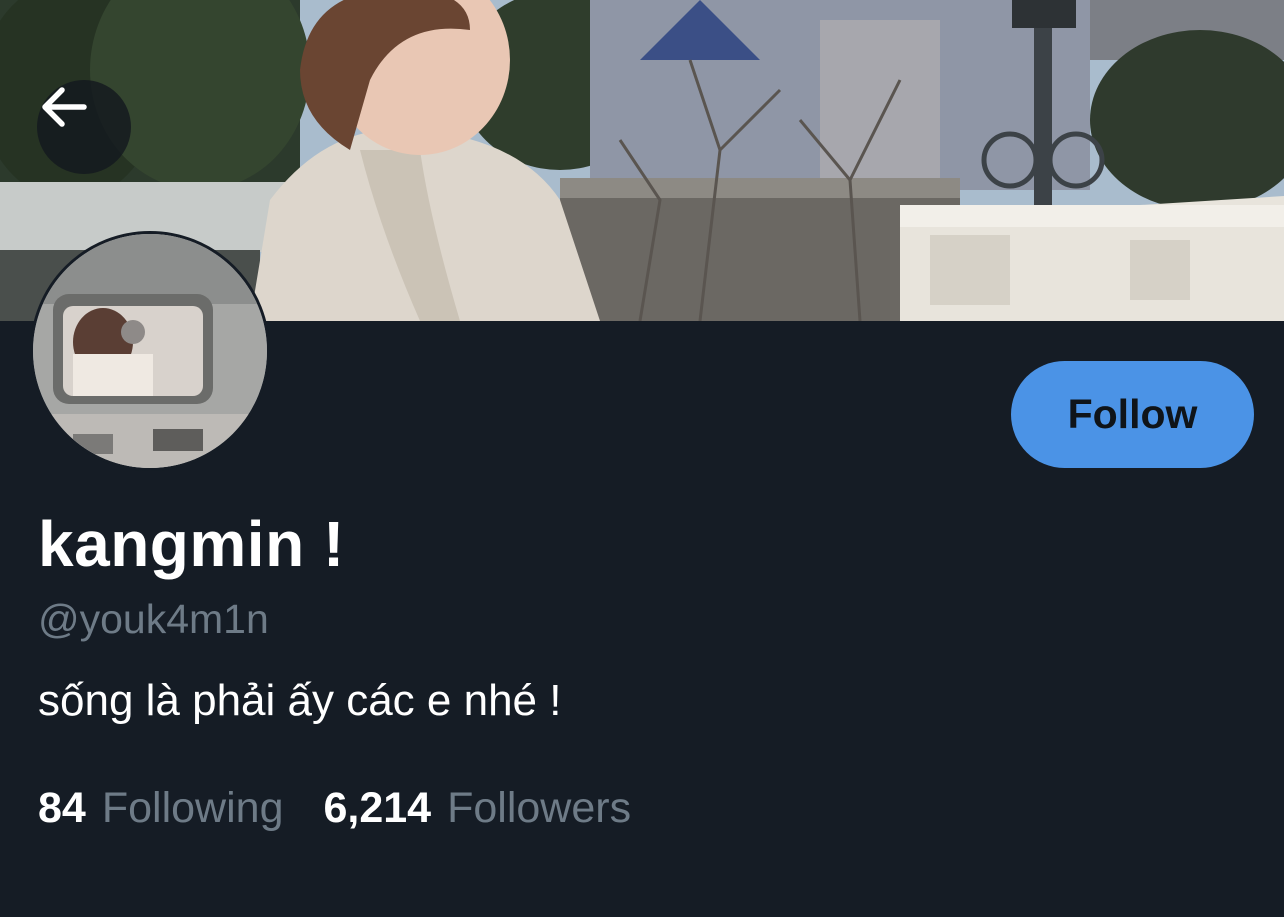 The height and width of the screenshot is (917, 1284). Describe the element at coordinates (377, 808) in the screenshot. I see `followers-count: 6,214` at that location.